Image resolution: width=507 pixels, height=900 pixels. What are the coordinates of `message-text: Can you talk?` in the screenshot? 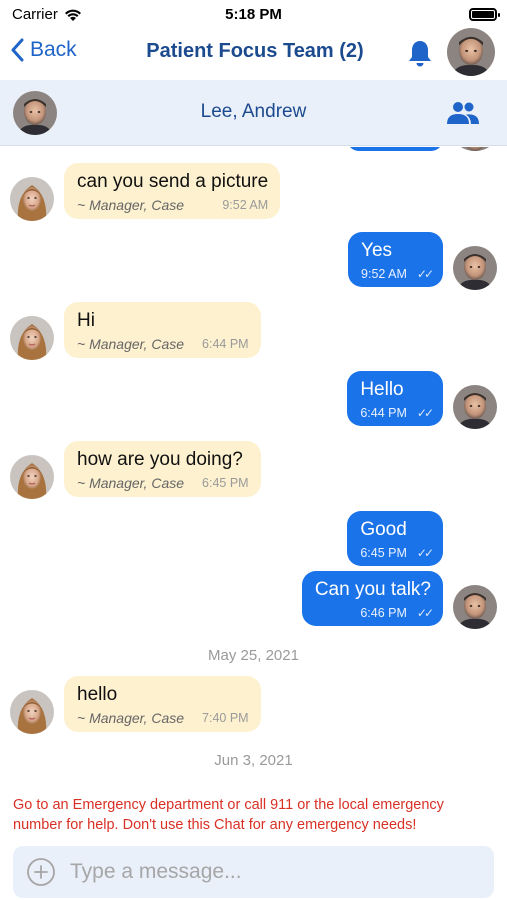 It's located at (372, 589).